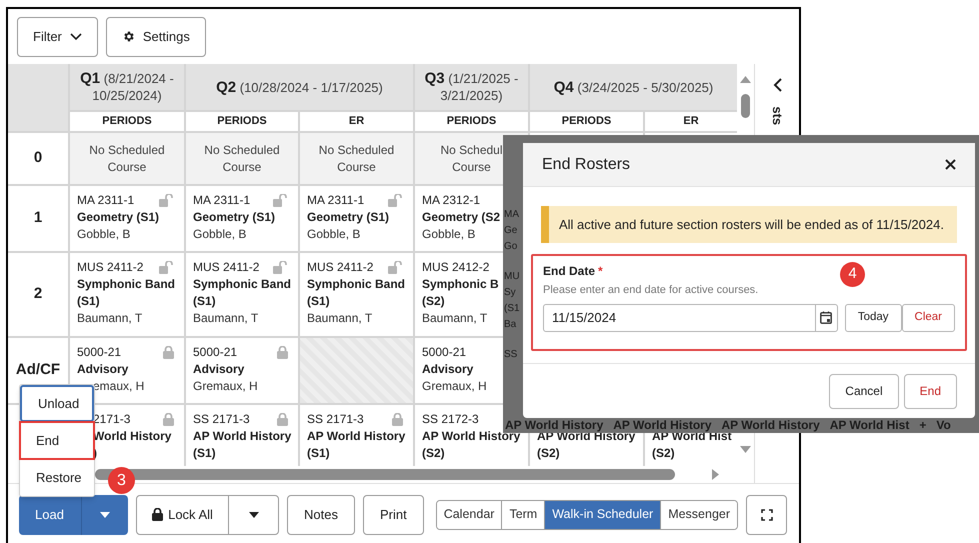 Image resolution: width=979 pixels, height=543 pixels. I want to click on toolbar-button: Print, so click(393, 514).